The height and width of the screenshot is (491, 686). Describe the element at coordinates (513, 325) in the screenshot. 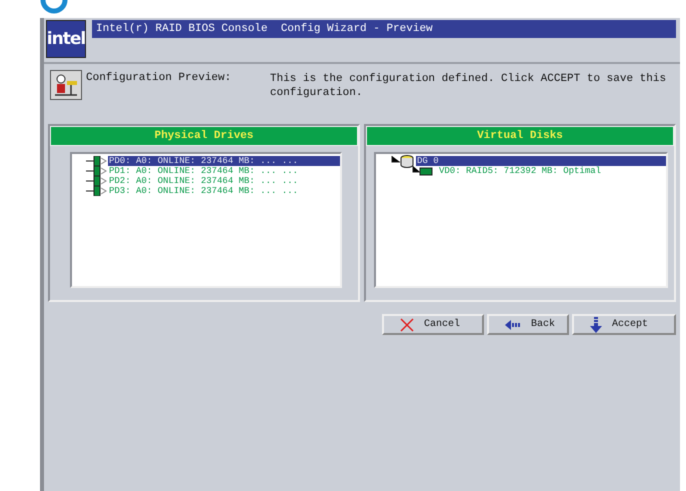

I see `left-arrow-icon` at that location.